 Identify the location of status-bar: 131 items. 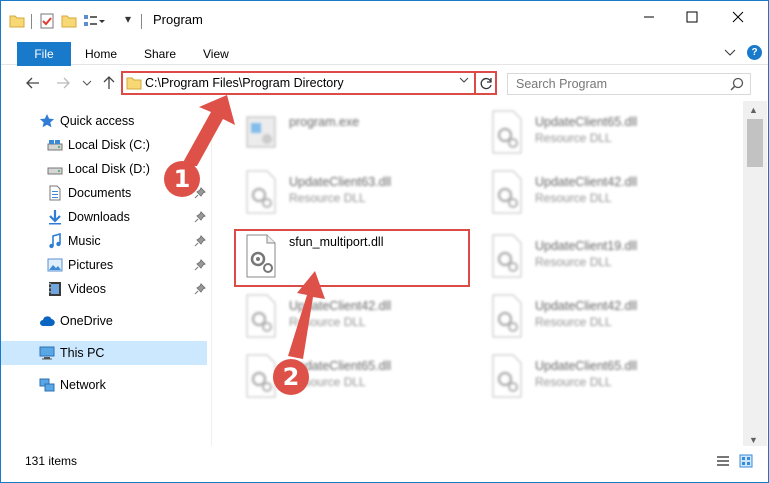
(384, 464).